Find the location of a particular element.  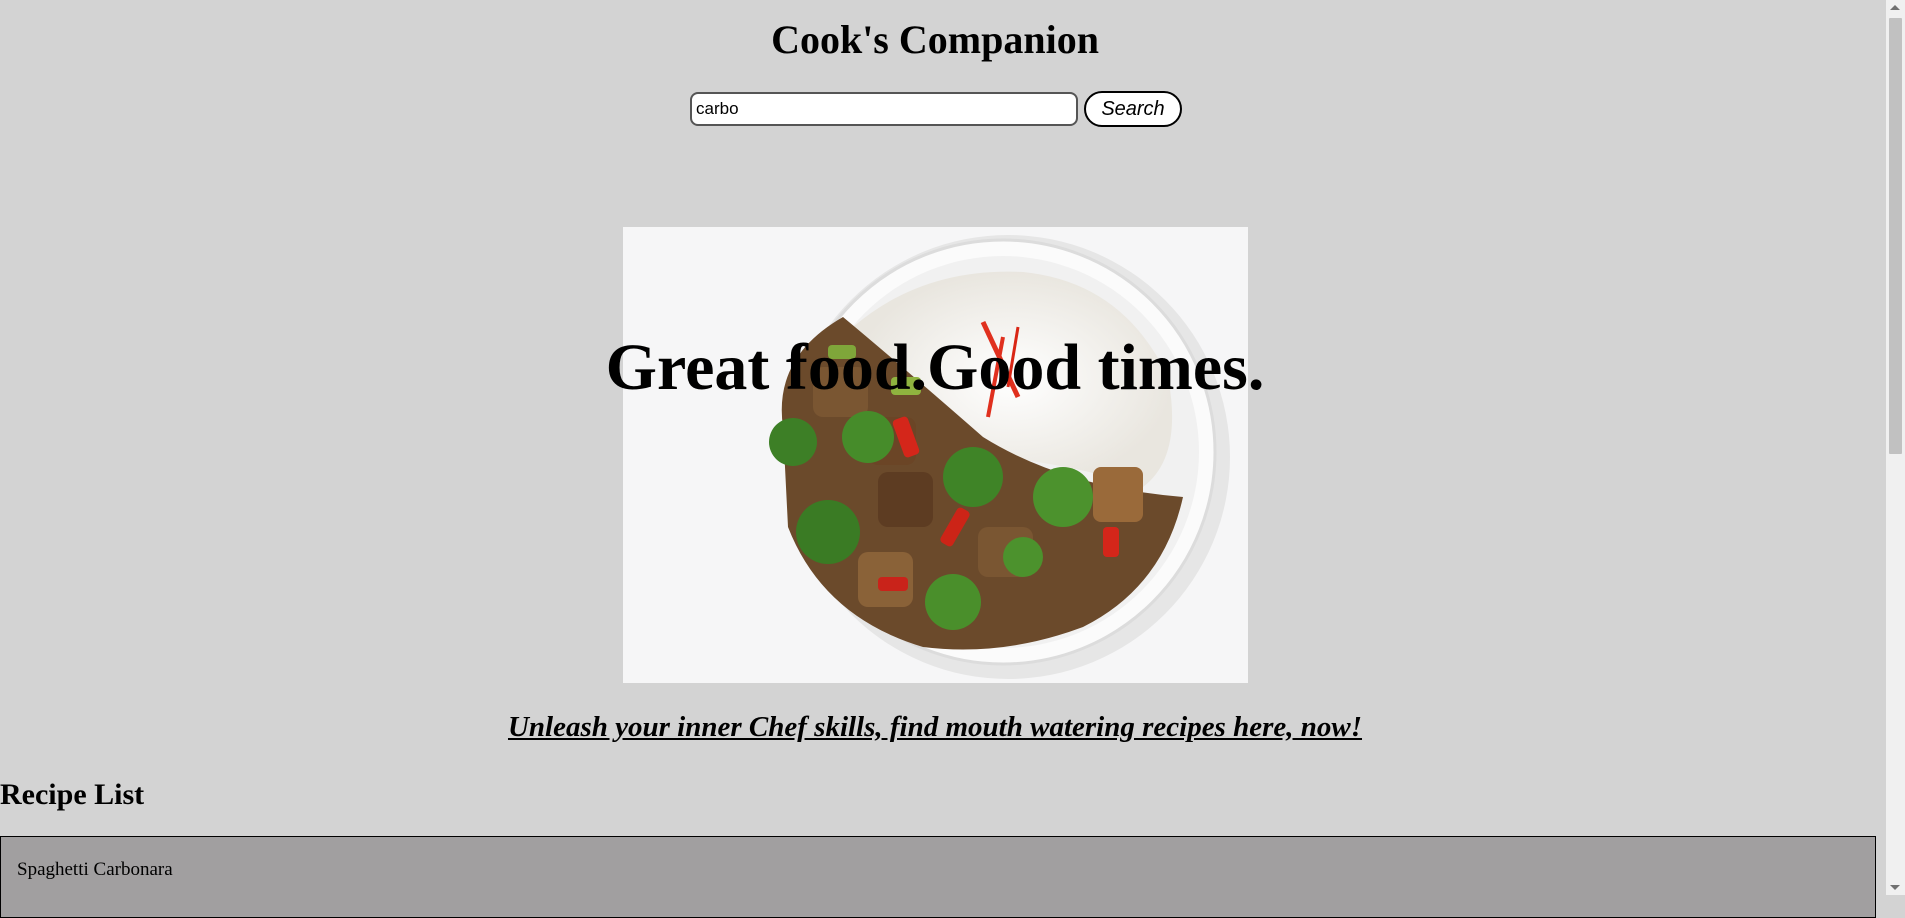

scrollbar-thumb is located at coordinates (1895, 236).